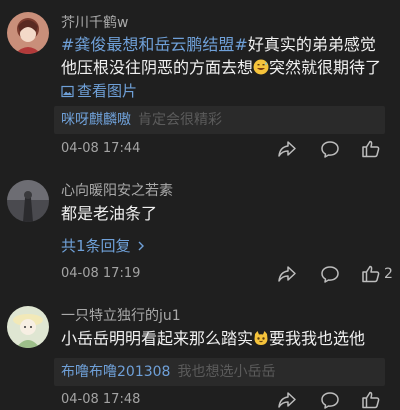 The width and height of the screenshot is (400, 410). What do you see at coordinates (388, 274) in the screenshot?
I see `like-count: 2` at bounding box center [388, 274].